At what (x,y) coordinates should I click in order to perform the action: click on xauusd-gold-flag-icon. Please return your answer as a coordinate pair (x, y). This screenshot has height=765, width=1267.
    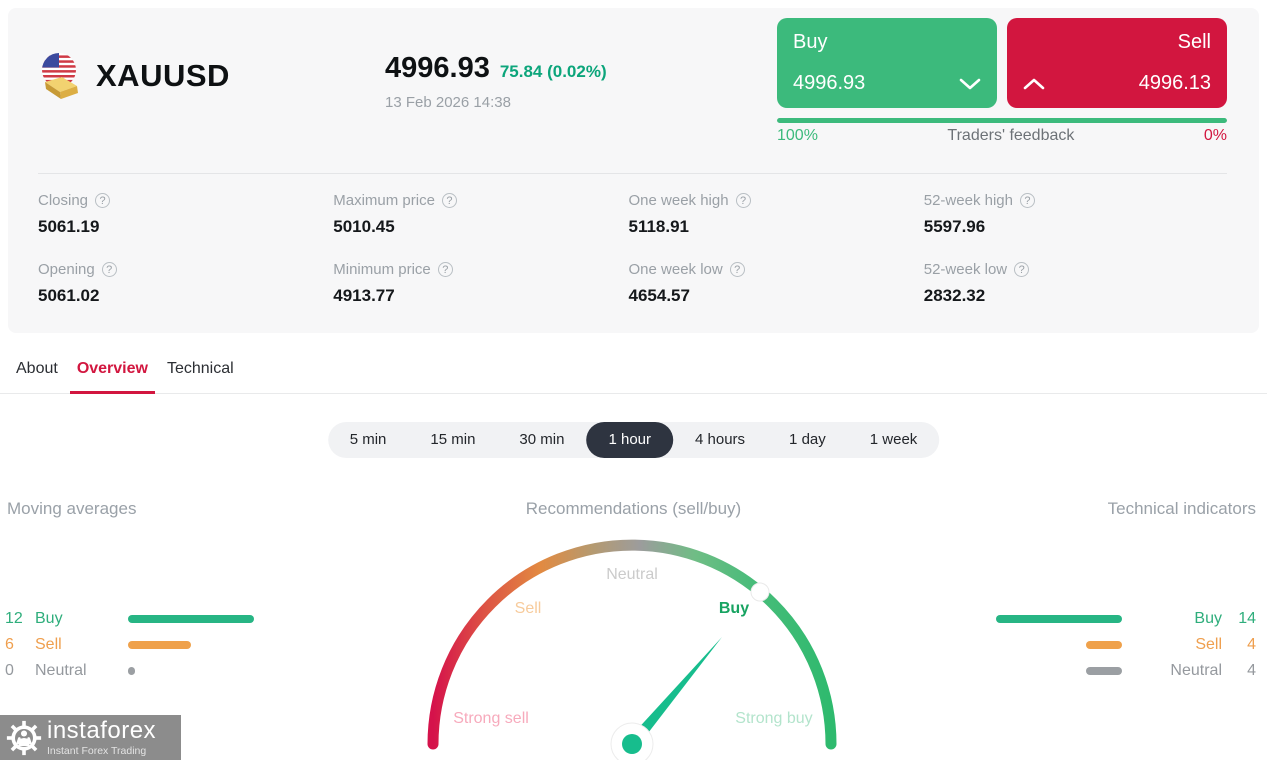
    Looking at the image, I should click on (60, 76).